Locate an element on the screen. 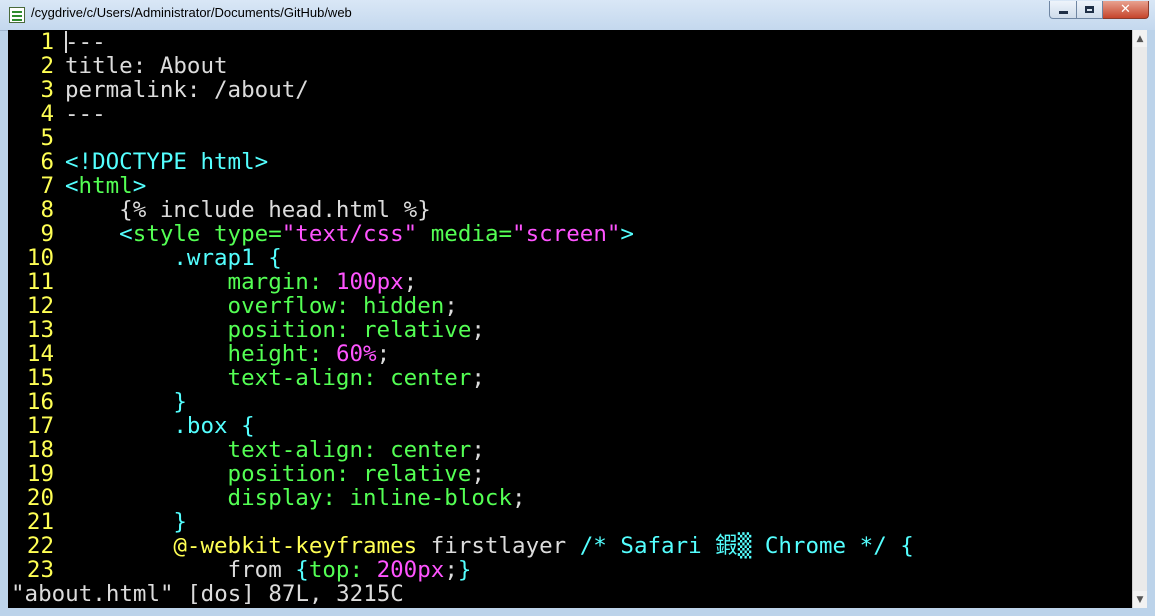 This screenshot has width=1155, height=616. code-line: 15 text-align: center; is located at coordinates (570, 378).